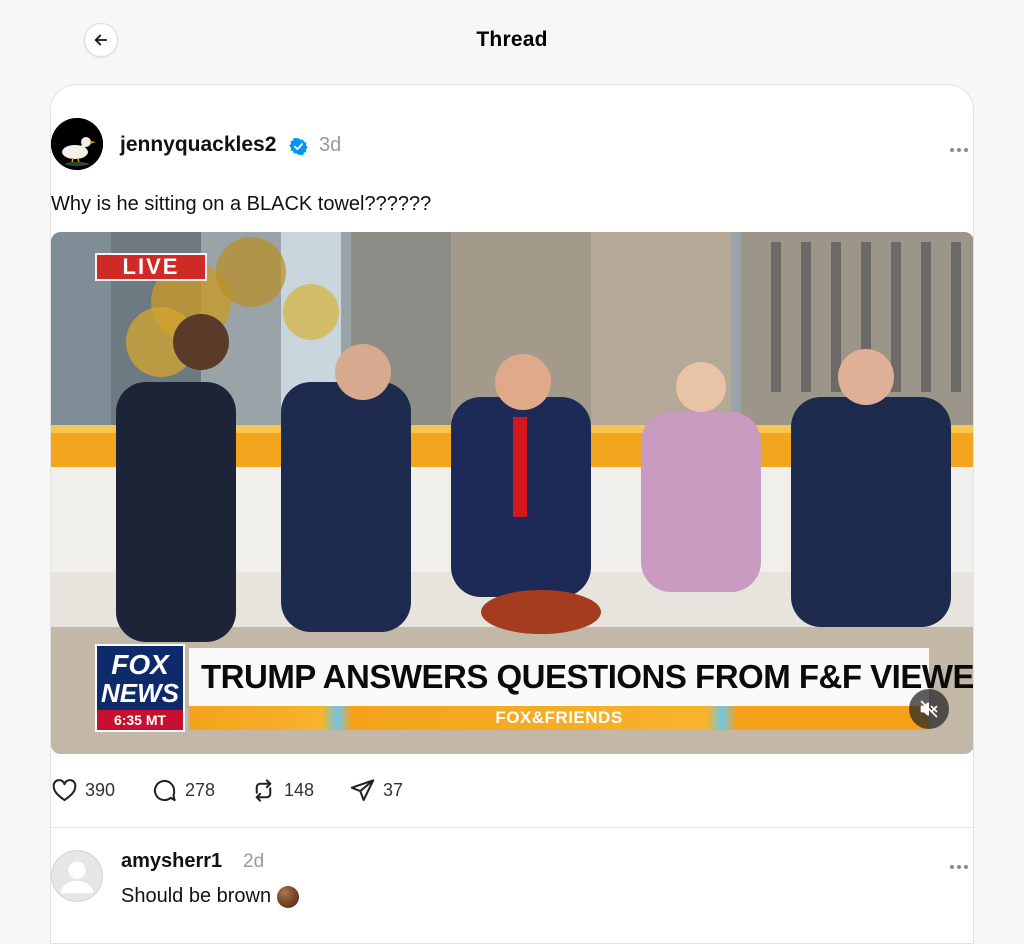  Describe the element at coordinates (581, 677) in the screenshot. I see `news-headline: TRUMP ANSWERS QUESTIONS FROM F&F VIEWERS` at that location.